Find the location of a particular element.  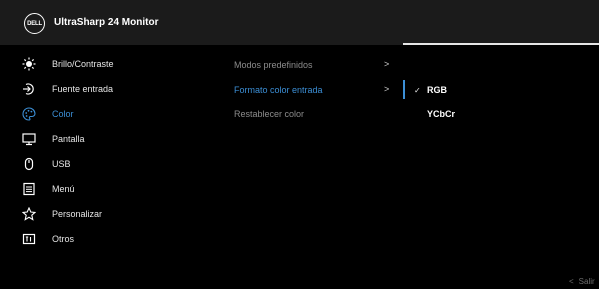

check-icon: ✓ is located at coordinates (417, 90).